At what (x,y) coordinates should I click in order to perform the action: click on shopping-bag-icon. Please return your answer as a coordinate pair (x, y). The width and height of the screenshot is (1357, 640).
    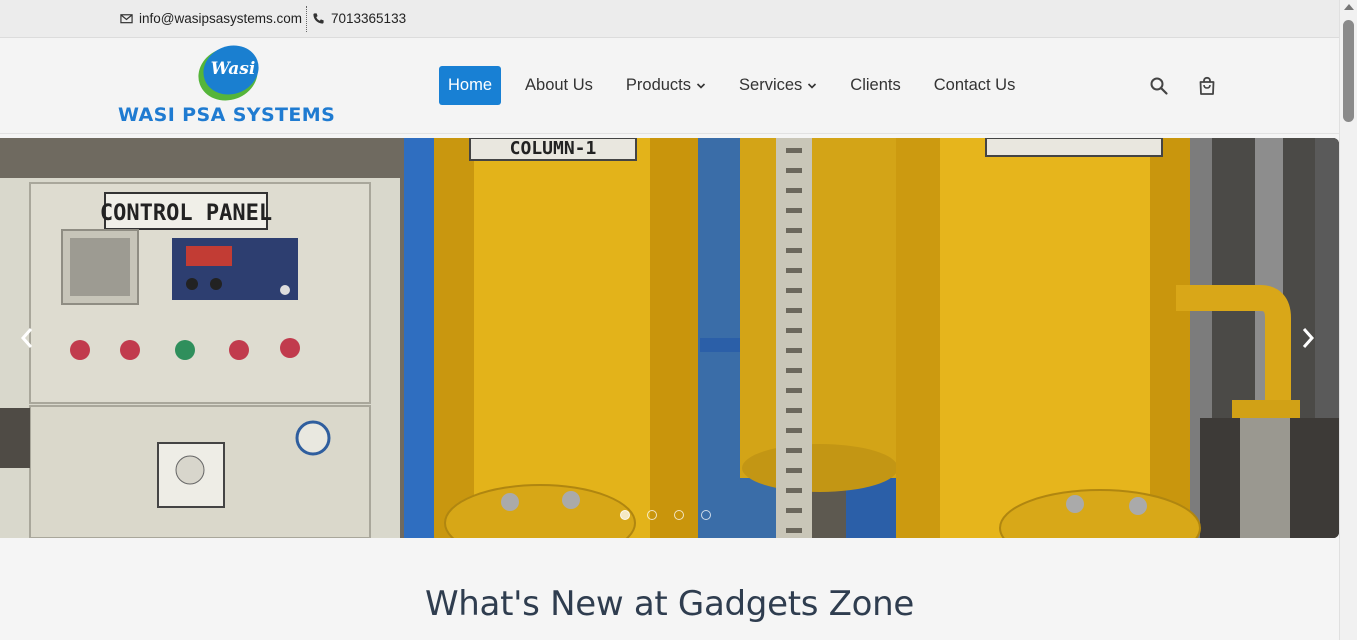
    Looking at the image, I should click on (1207, 85).